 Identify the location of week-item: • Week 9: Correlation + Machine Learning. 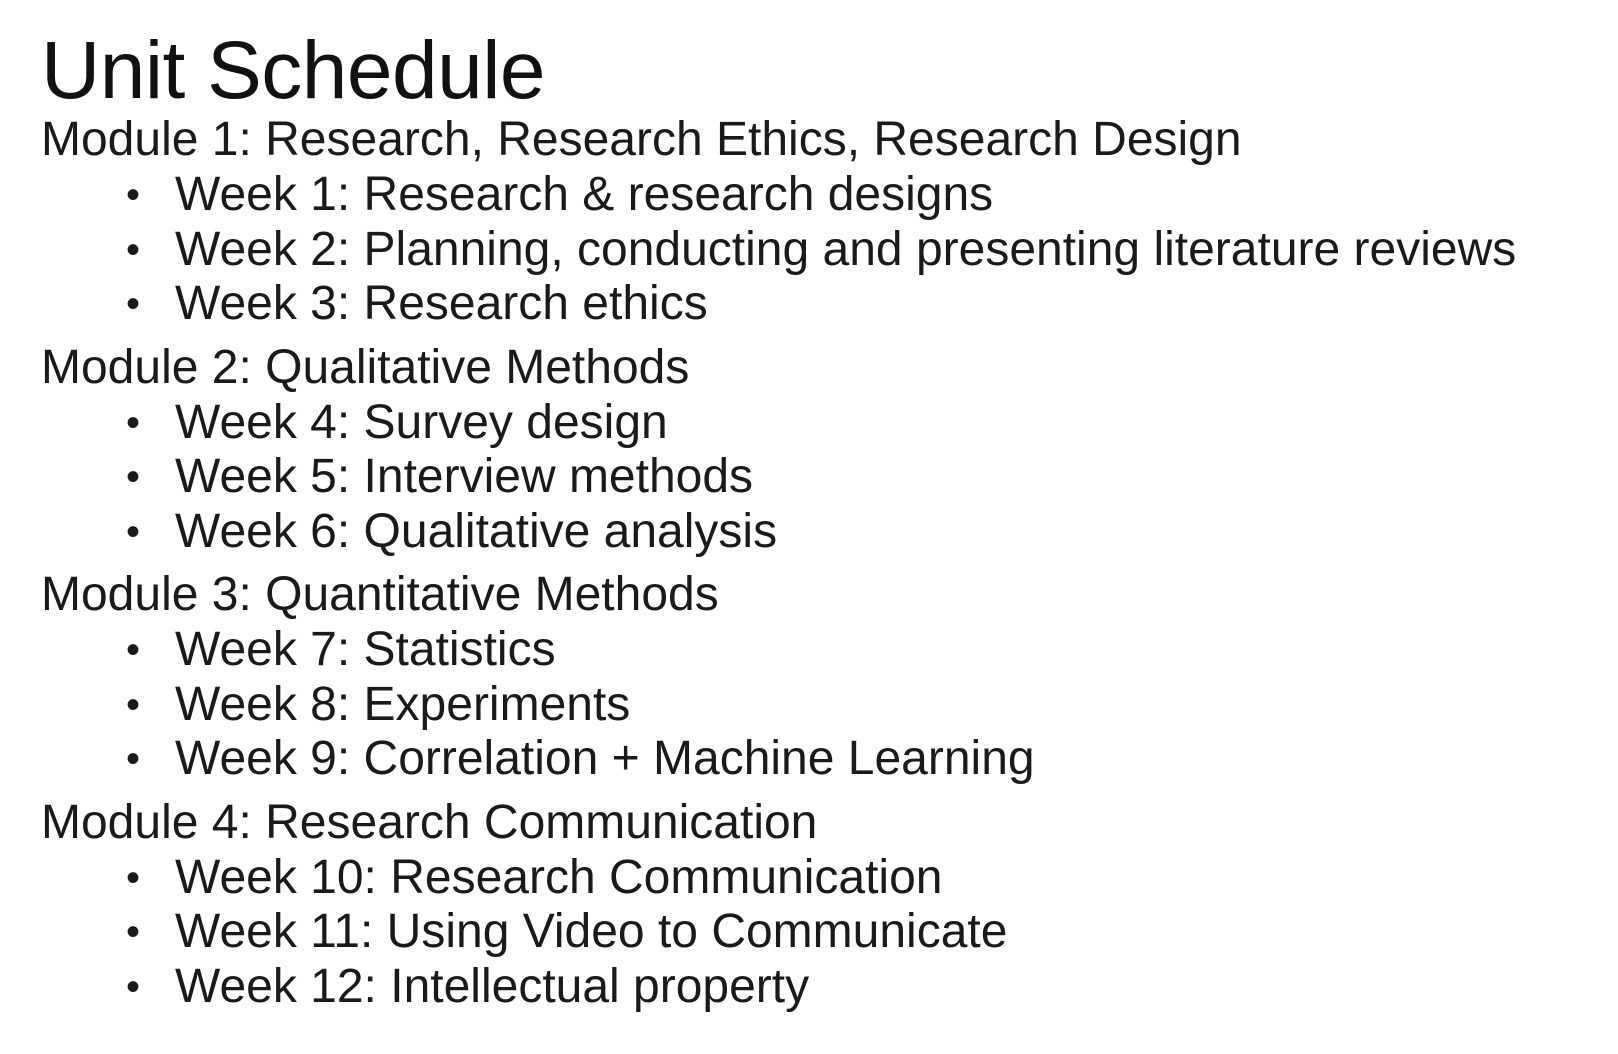
(821, 759).